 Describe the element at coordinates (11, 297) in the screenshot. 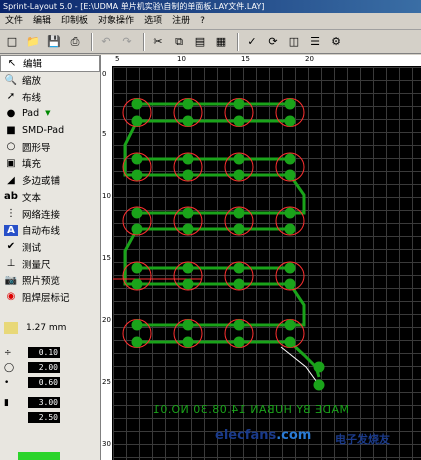

I see `soldermask-icon: ◉` at that location.